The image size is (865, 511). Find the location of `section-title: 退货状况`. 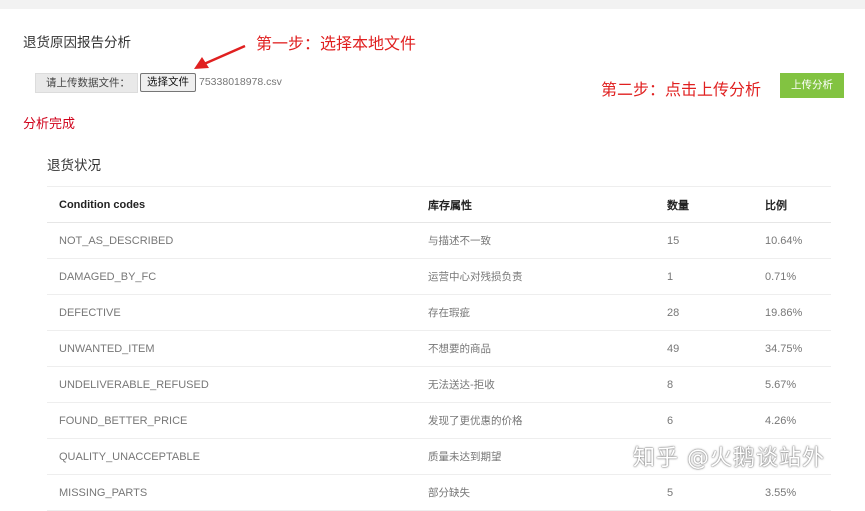

section-title: 退货状况 is located at coordinates (74, 166).